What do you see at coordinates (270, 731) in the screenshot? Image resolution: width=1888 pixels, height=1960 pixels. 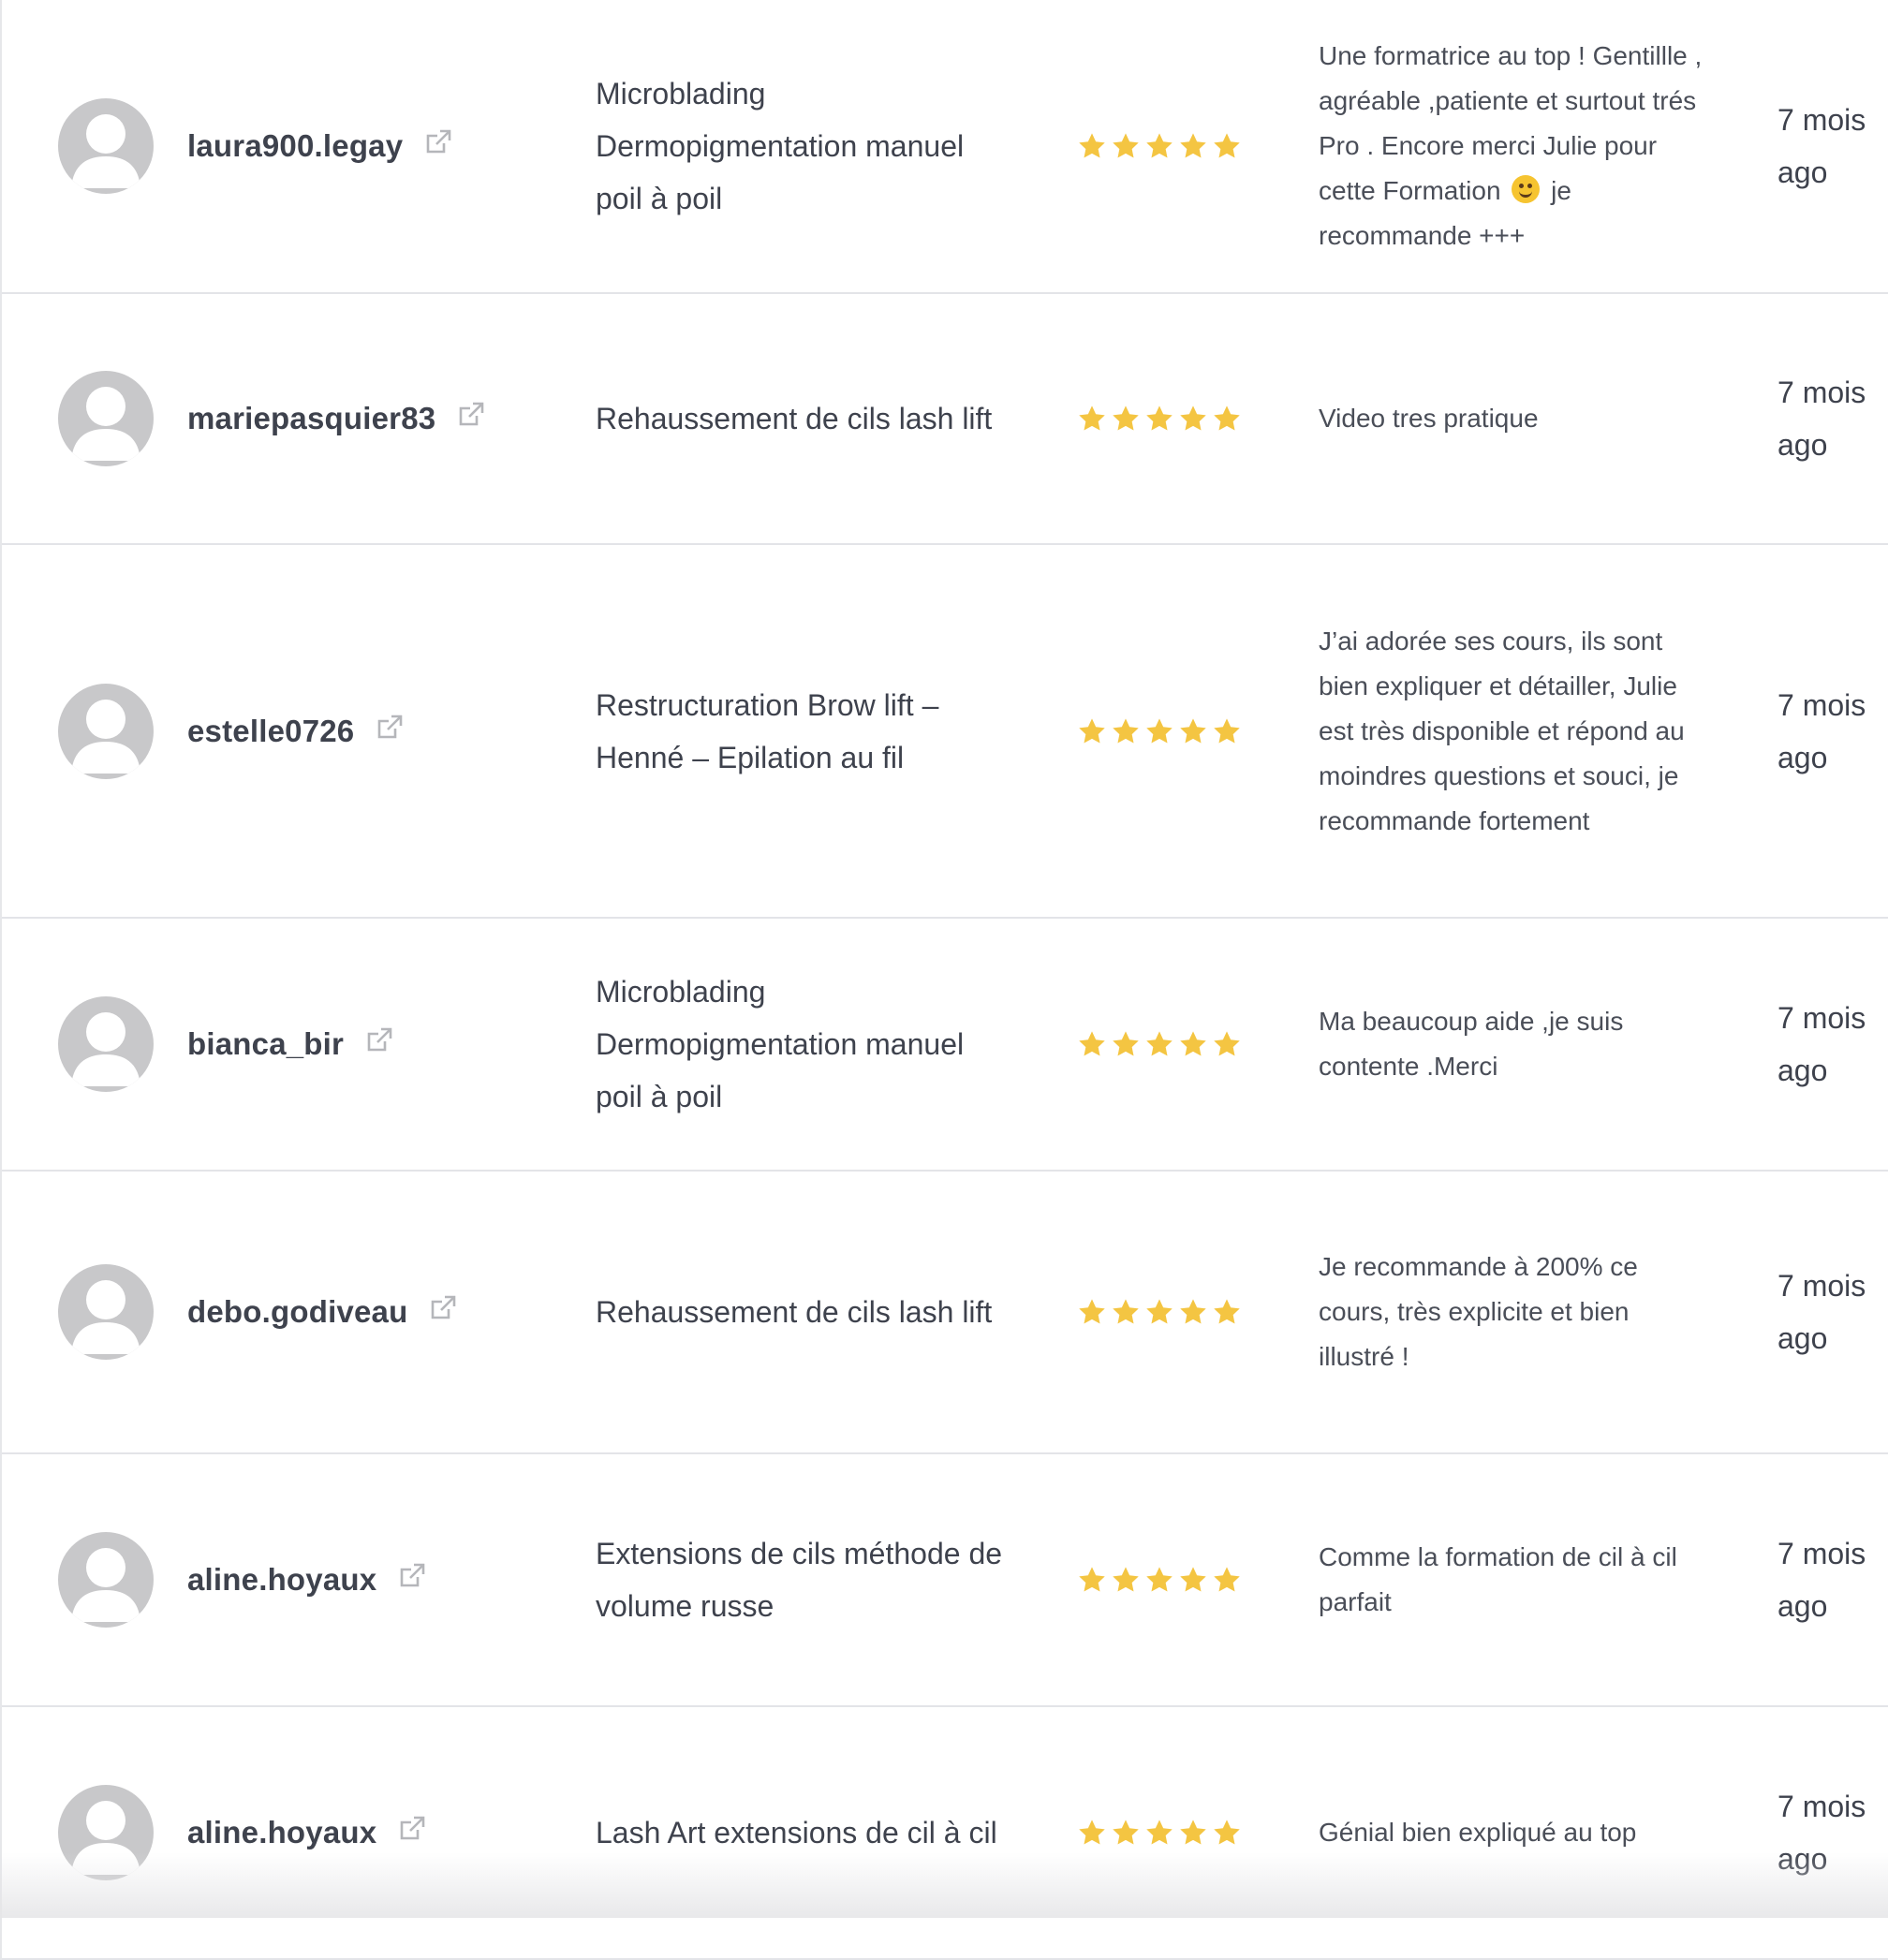 I see `username-link: estelle0726` at bounding box center [270, 731].